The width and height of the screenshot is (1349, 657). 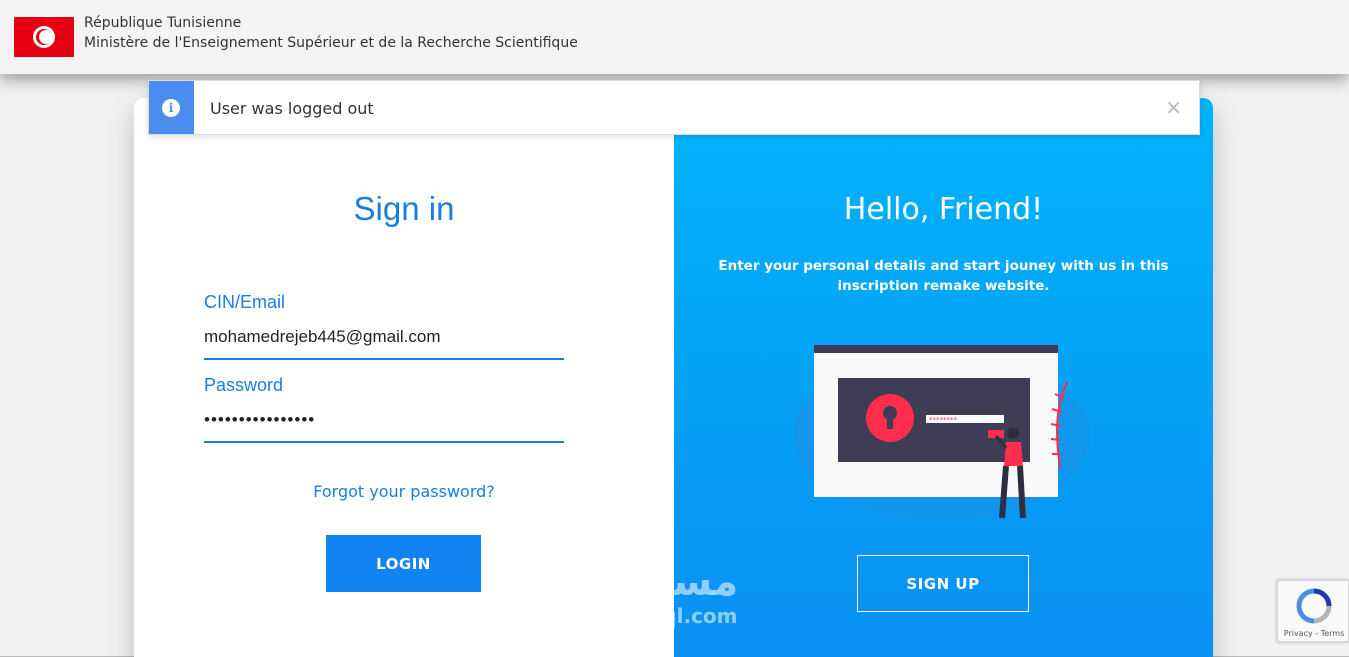 I want to click on recaptcha-badge: Privacy - Terms, so click(x=1313, y=611).